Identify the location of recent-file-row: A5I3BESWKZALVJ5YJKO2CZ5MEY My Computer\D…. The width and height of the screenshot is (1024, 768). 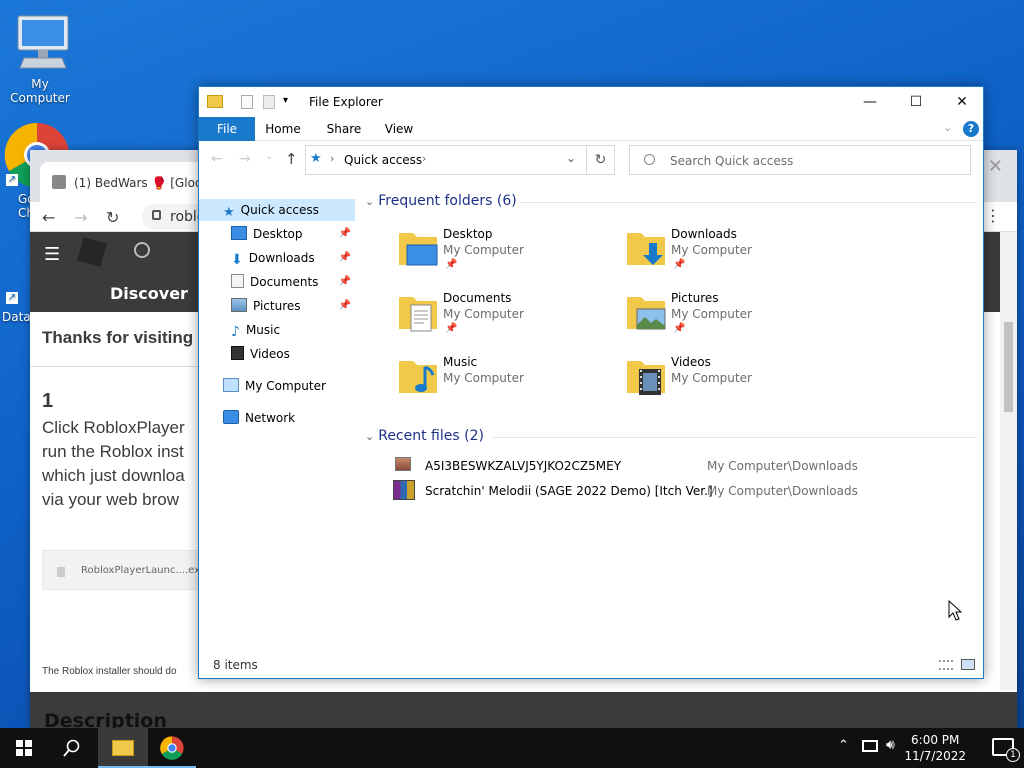
(671, 466).